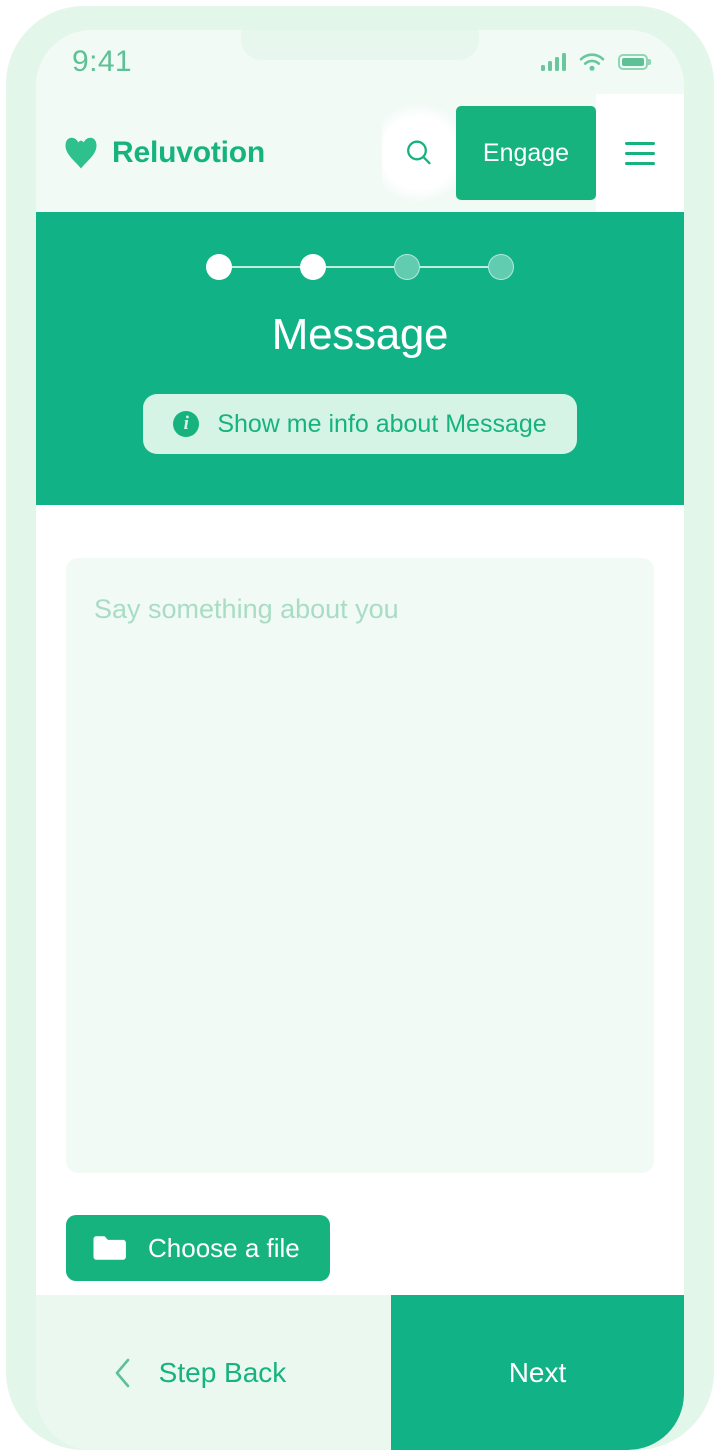 This screenshot has width=720, height=1456. I want to click on progress-stepper, so click(360, 267).